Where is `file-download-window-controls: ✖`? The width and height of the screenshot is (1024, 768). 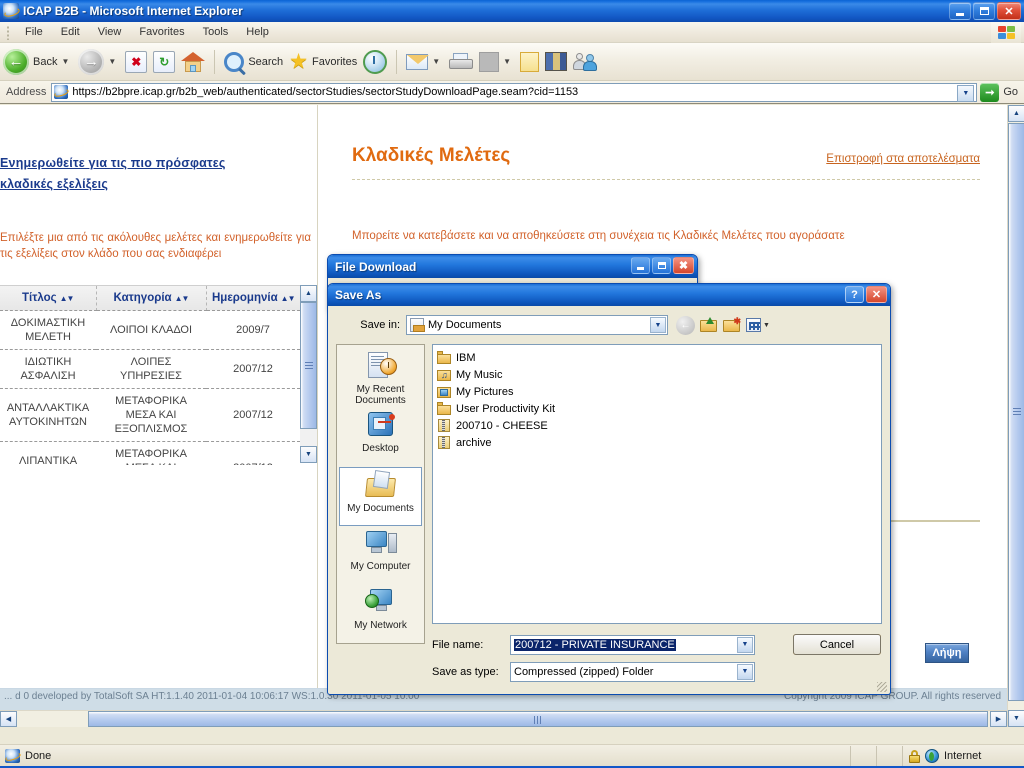
file-download-window-controls: ✖ is located at coordinates (662, 265).